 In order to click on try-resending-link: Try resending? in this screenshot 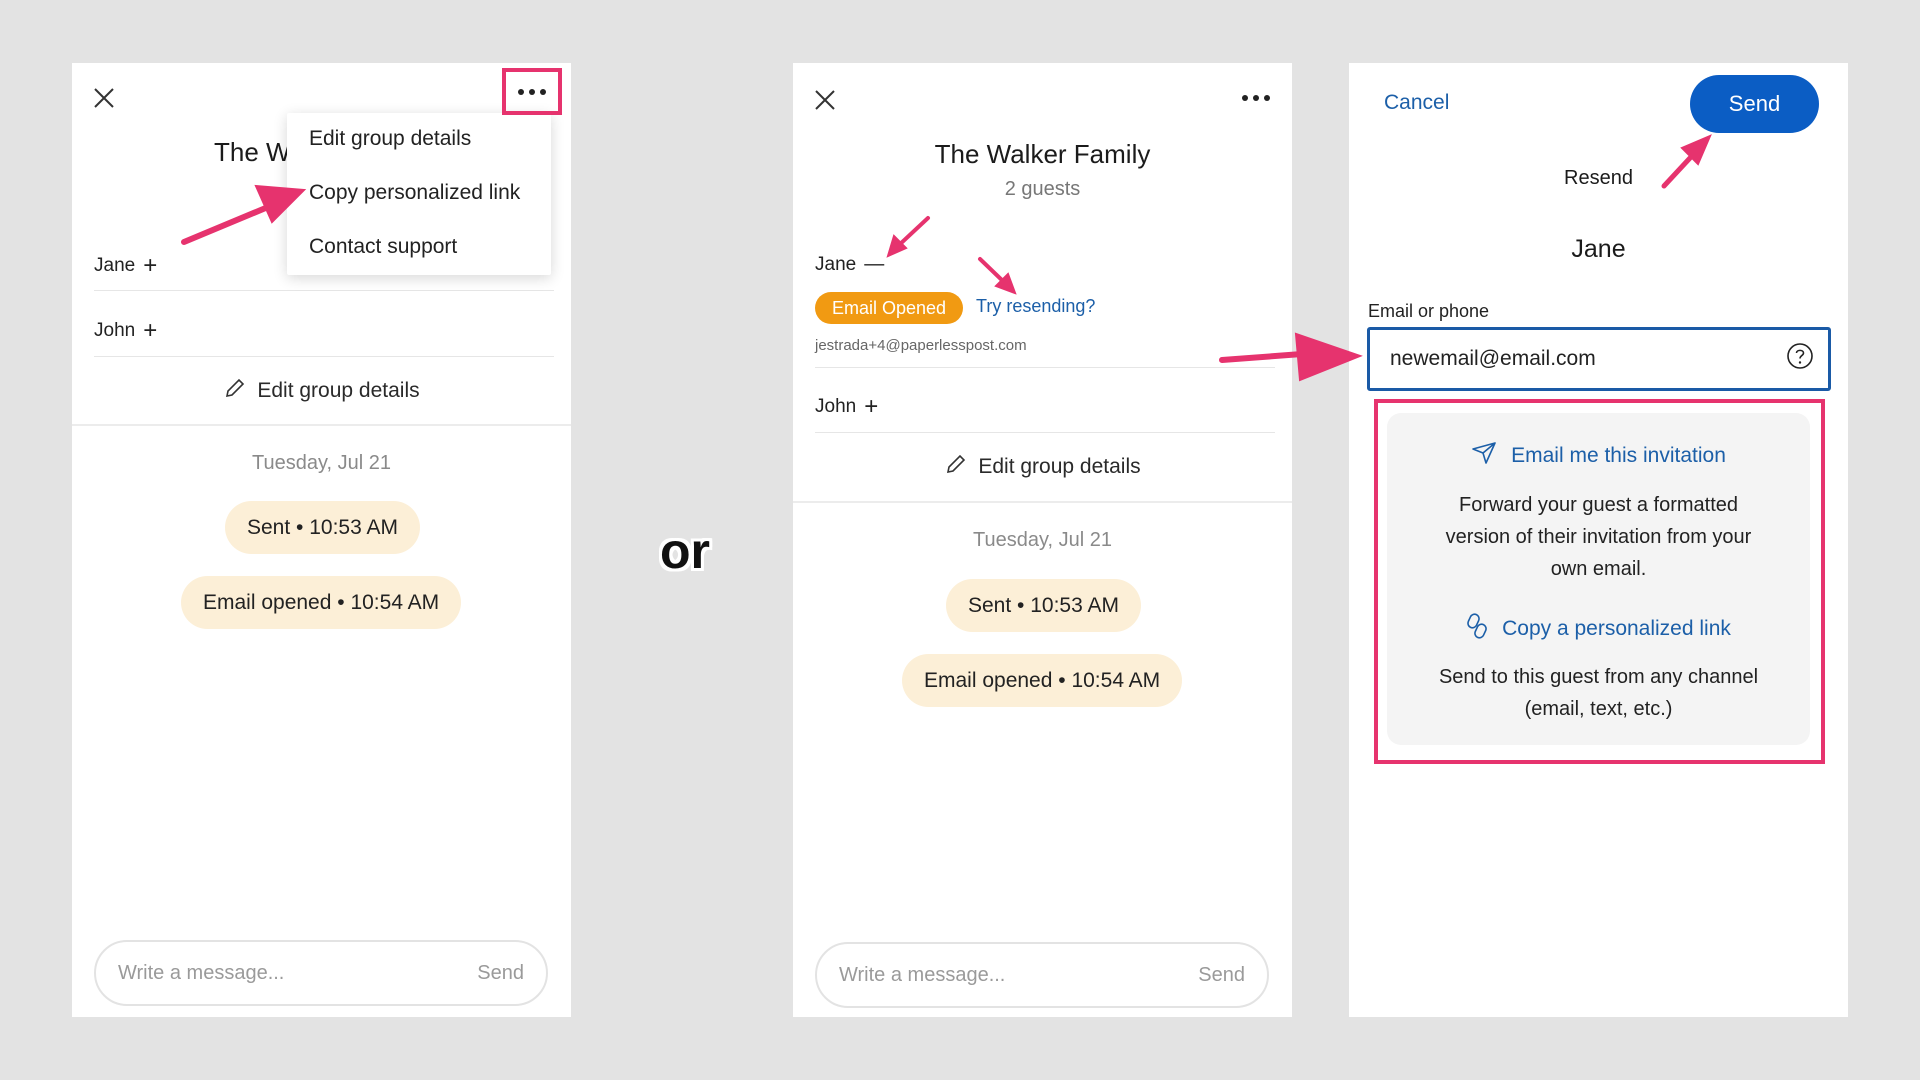, I will do `click(1035, 306)`.